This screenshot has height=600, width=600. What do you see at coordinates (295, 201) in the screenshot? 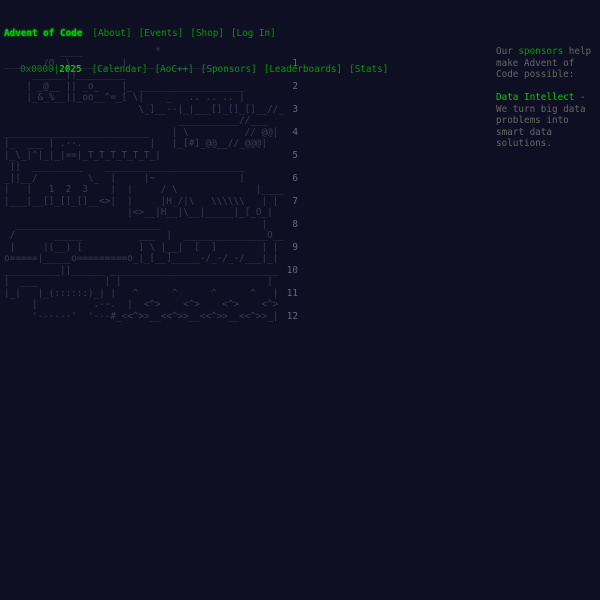
I see `calendar-day-number: 7` at bounding box center [295, 201].